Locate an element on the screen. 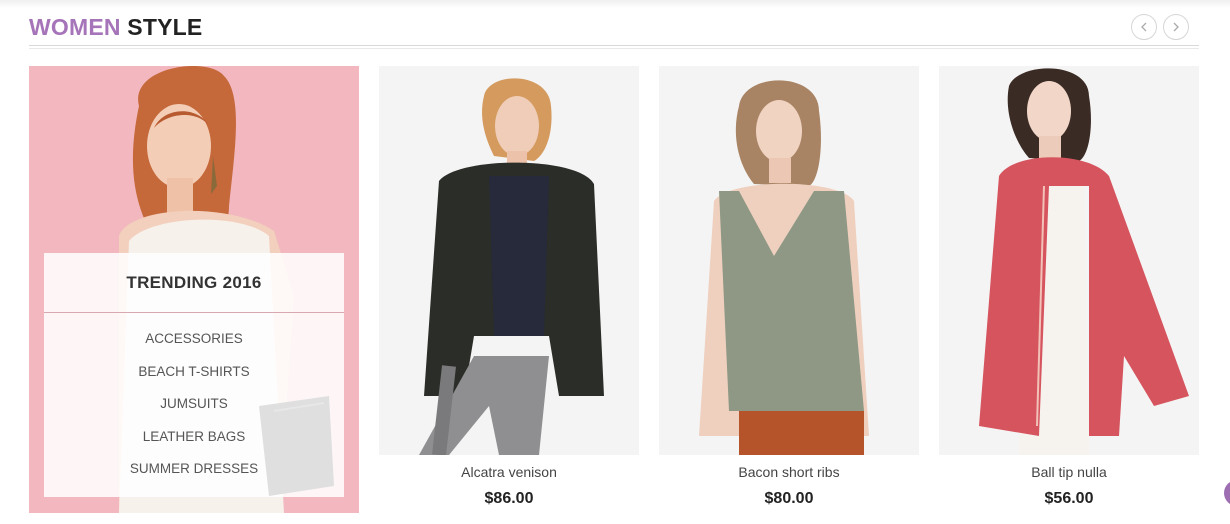  floating-action-button is located at coordinates (1227, 493).